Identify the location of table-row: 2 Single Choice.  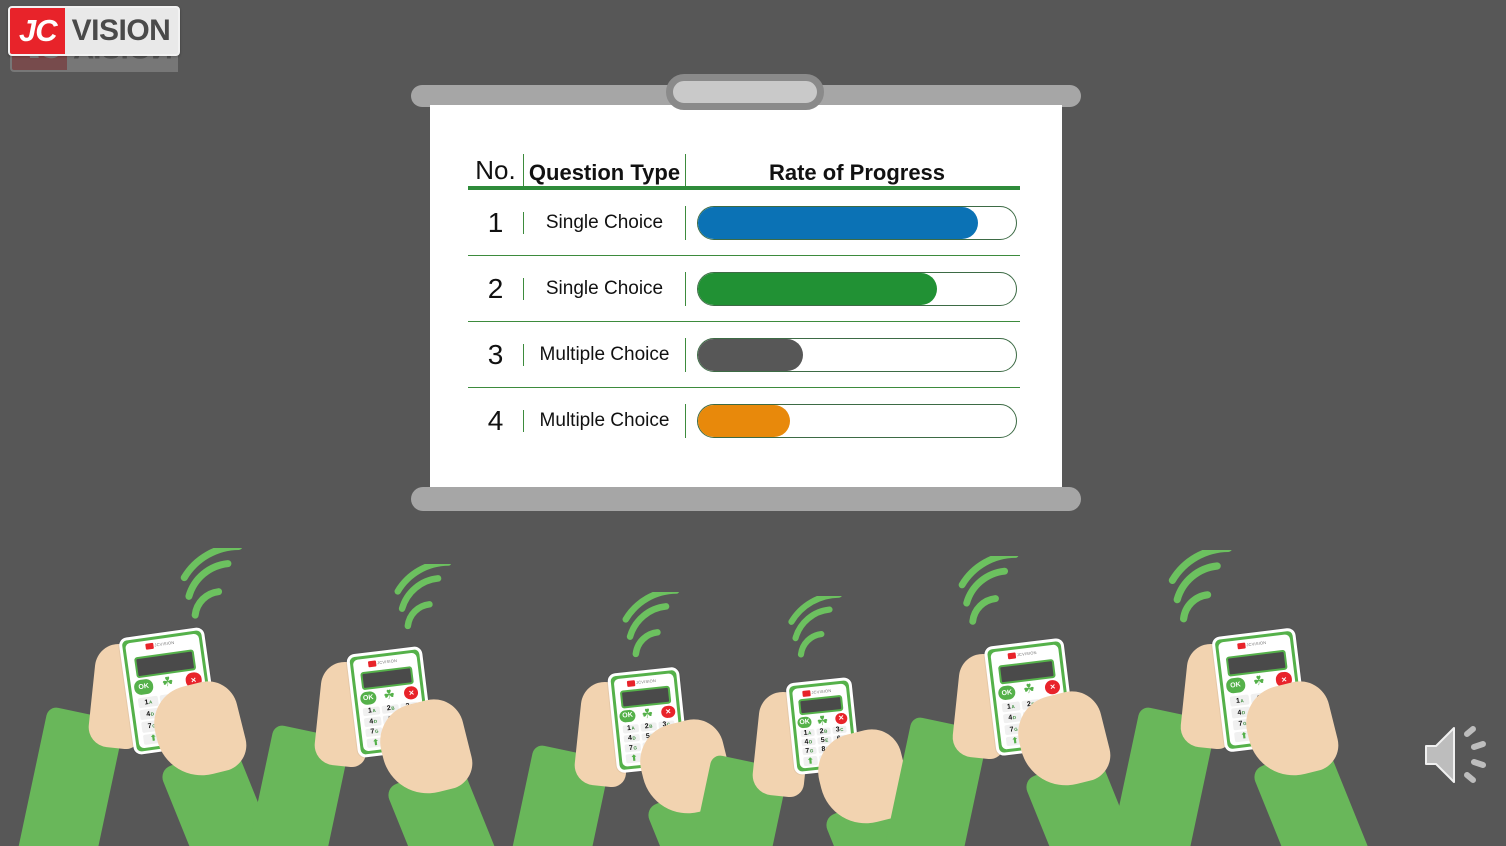
(744, 288).